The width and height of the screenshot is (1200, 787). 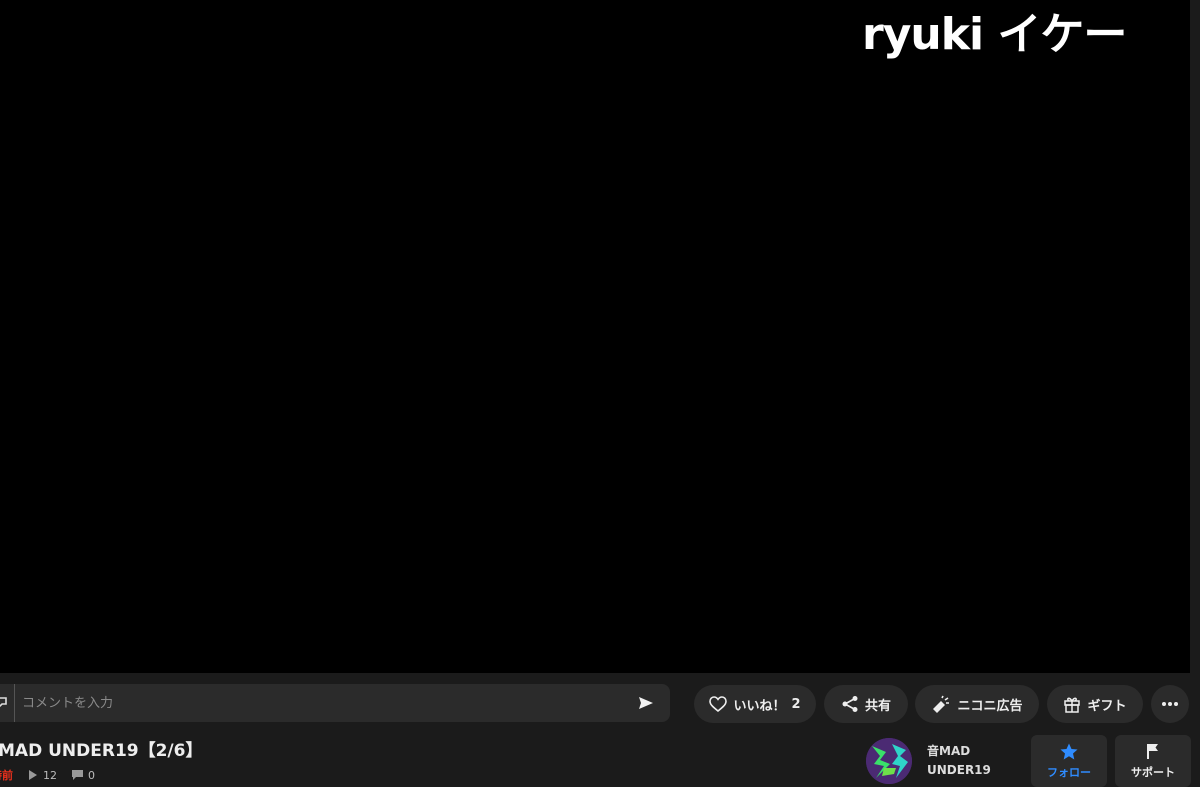 I want to click on like-count: 2, so click(x=796, y=704).